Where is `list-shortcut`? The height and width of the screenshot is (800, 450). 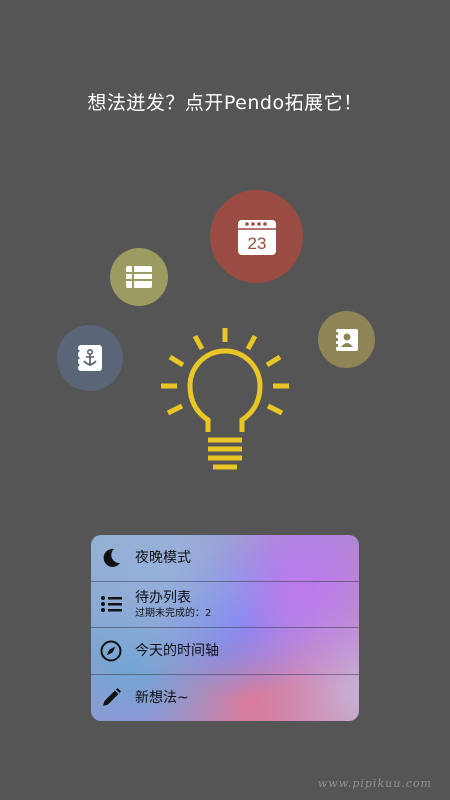
list-shortcut is located at coordinates (139, 277).